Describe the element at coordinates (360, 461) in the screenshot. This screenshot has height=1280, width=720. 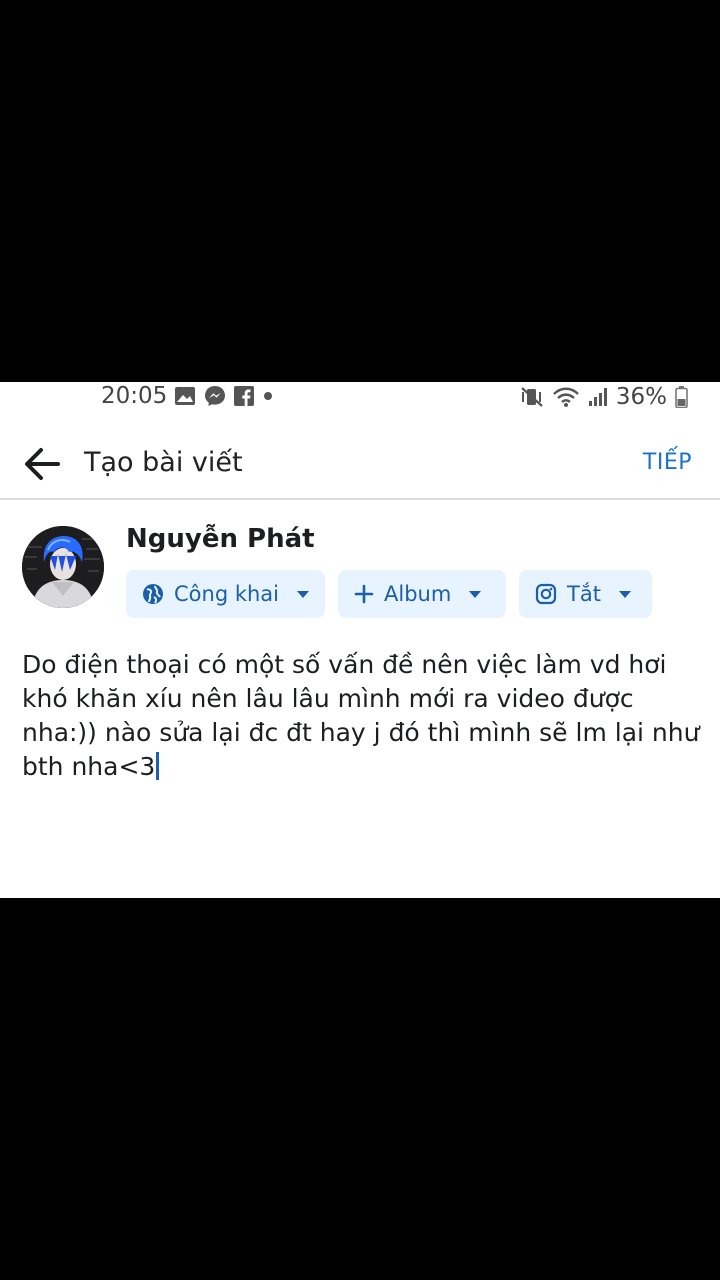
I see `top-bar: Tạo bài viết TIẾP` at that location.